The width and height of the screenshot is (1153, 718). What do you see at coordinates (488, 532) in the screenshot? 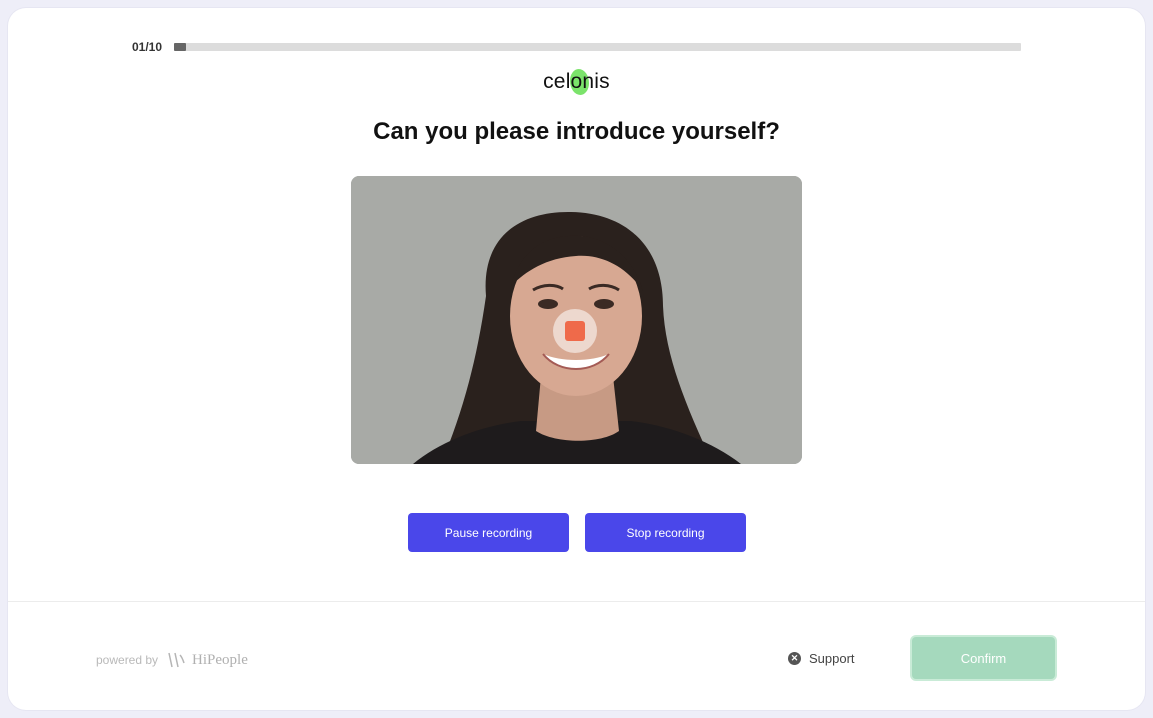
I see `pause-recording-button: Pause recording` at bounding box center [488, 532].